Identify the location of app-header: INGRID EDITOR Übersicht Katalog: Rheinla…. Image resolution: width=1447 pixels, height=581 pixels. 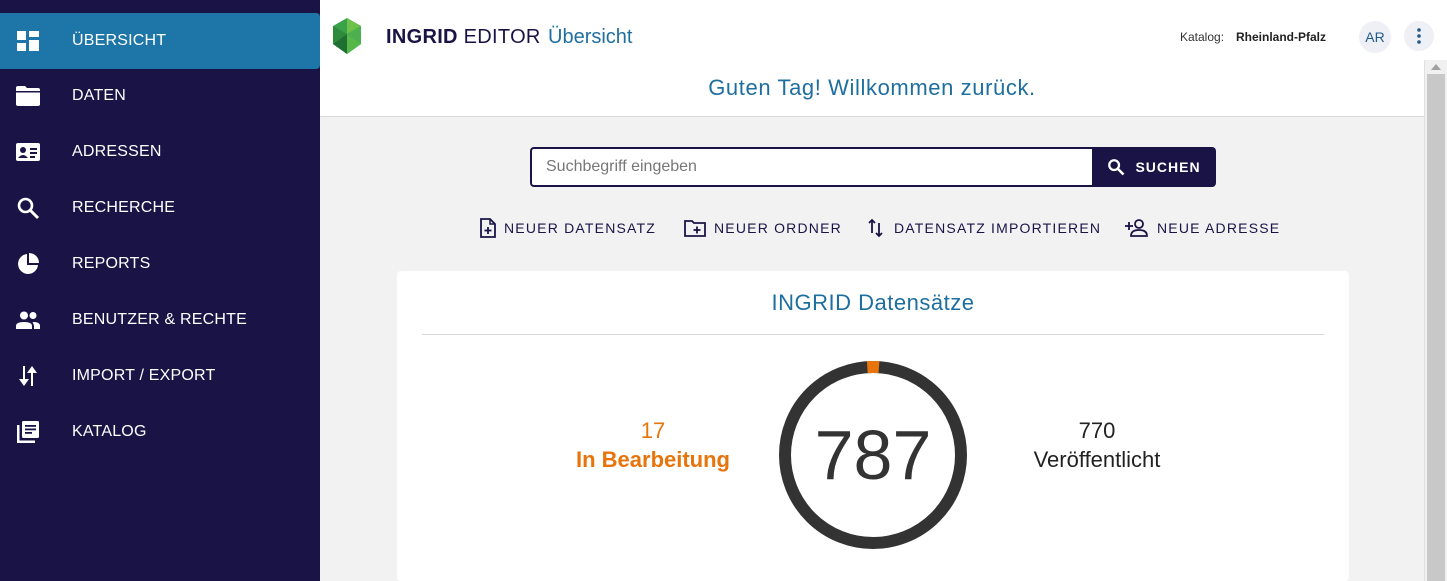
(883, 36).